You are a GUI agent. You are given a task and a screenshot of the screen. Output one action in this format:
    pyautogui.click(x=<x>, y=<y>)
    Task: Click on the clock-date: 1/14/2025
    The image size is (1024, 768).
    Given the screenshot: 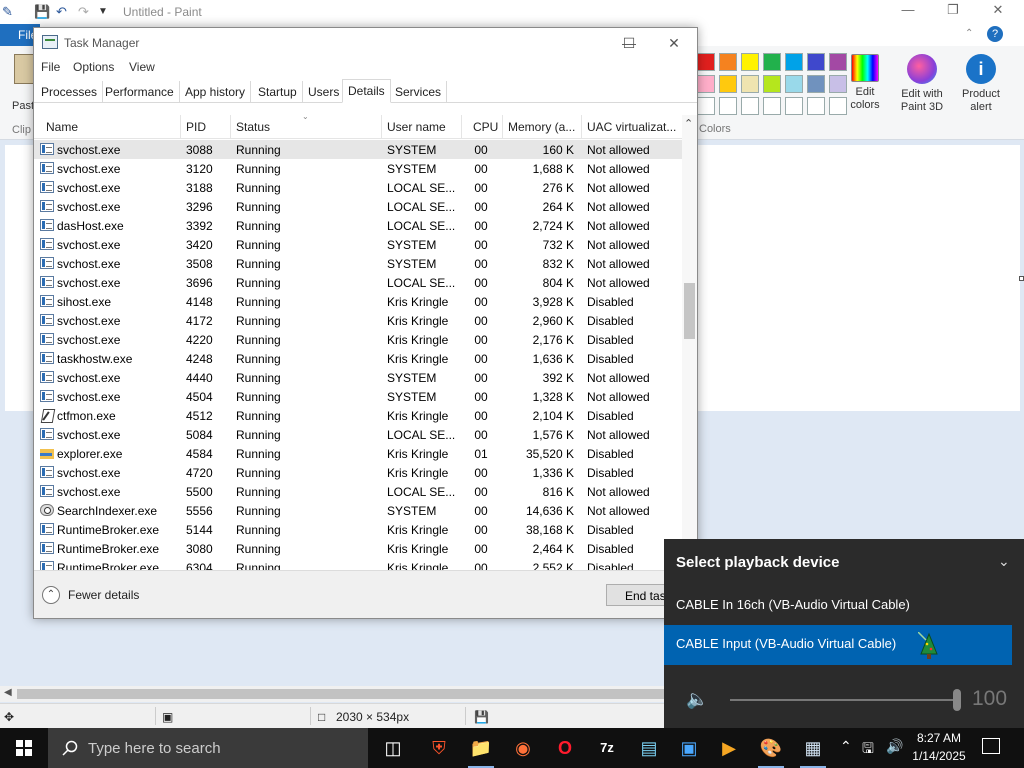 What is the action you would take?
    pyautogui.click(x=939, y=756)
    